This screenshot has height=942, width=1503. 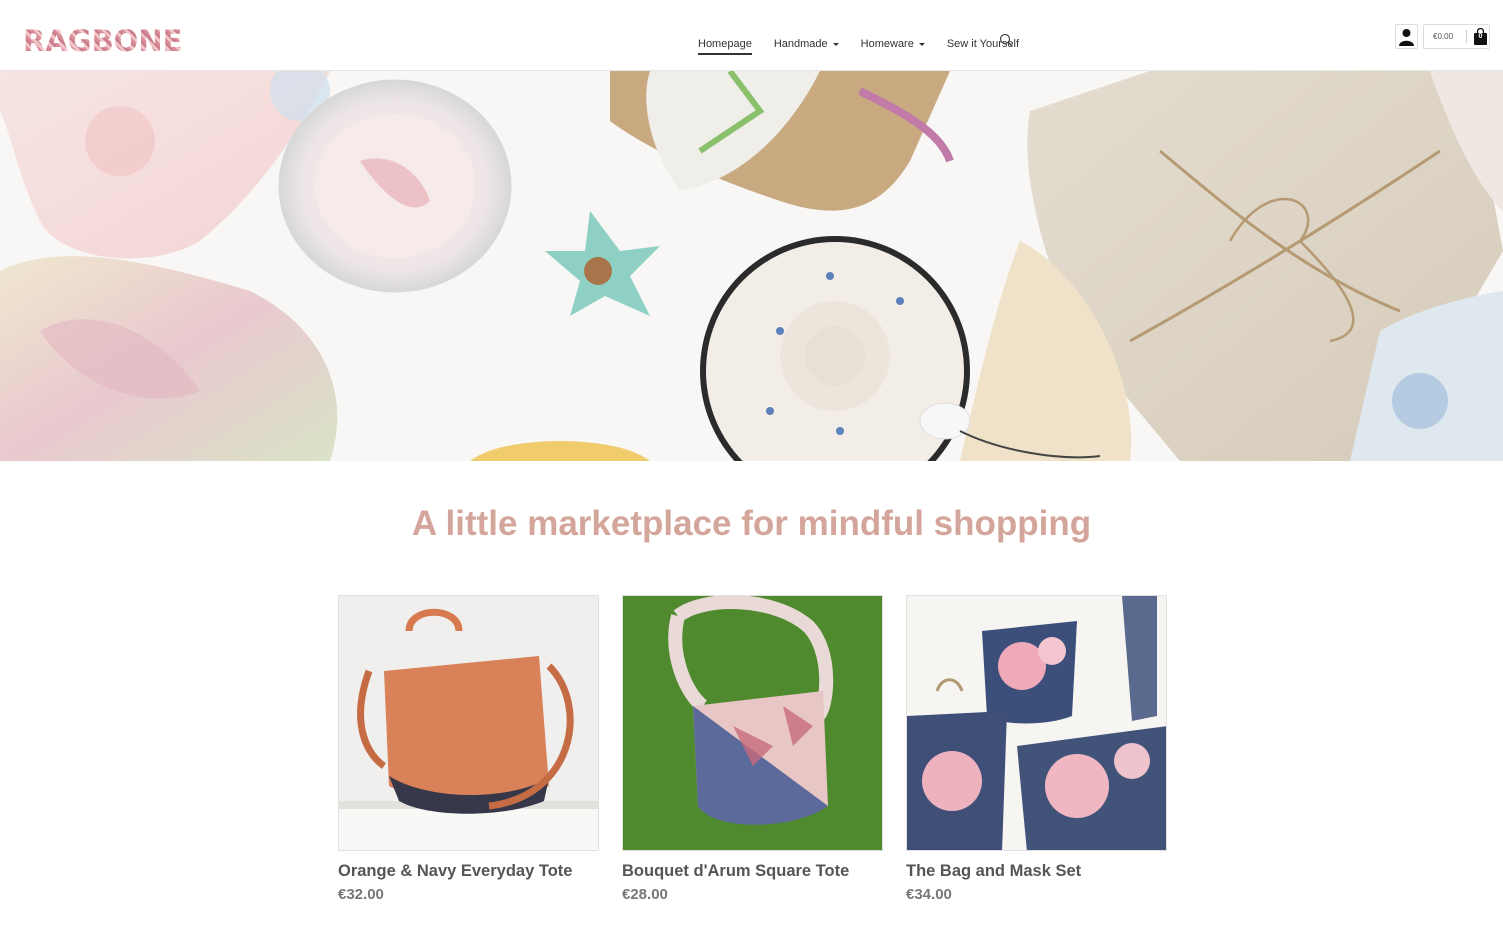 I want to click on user-icon, so click(x=1406, y=37).